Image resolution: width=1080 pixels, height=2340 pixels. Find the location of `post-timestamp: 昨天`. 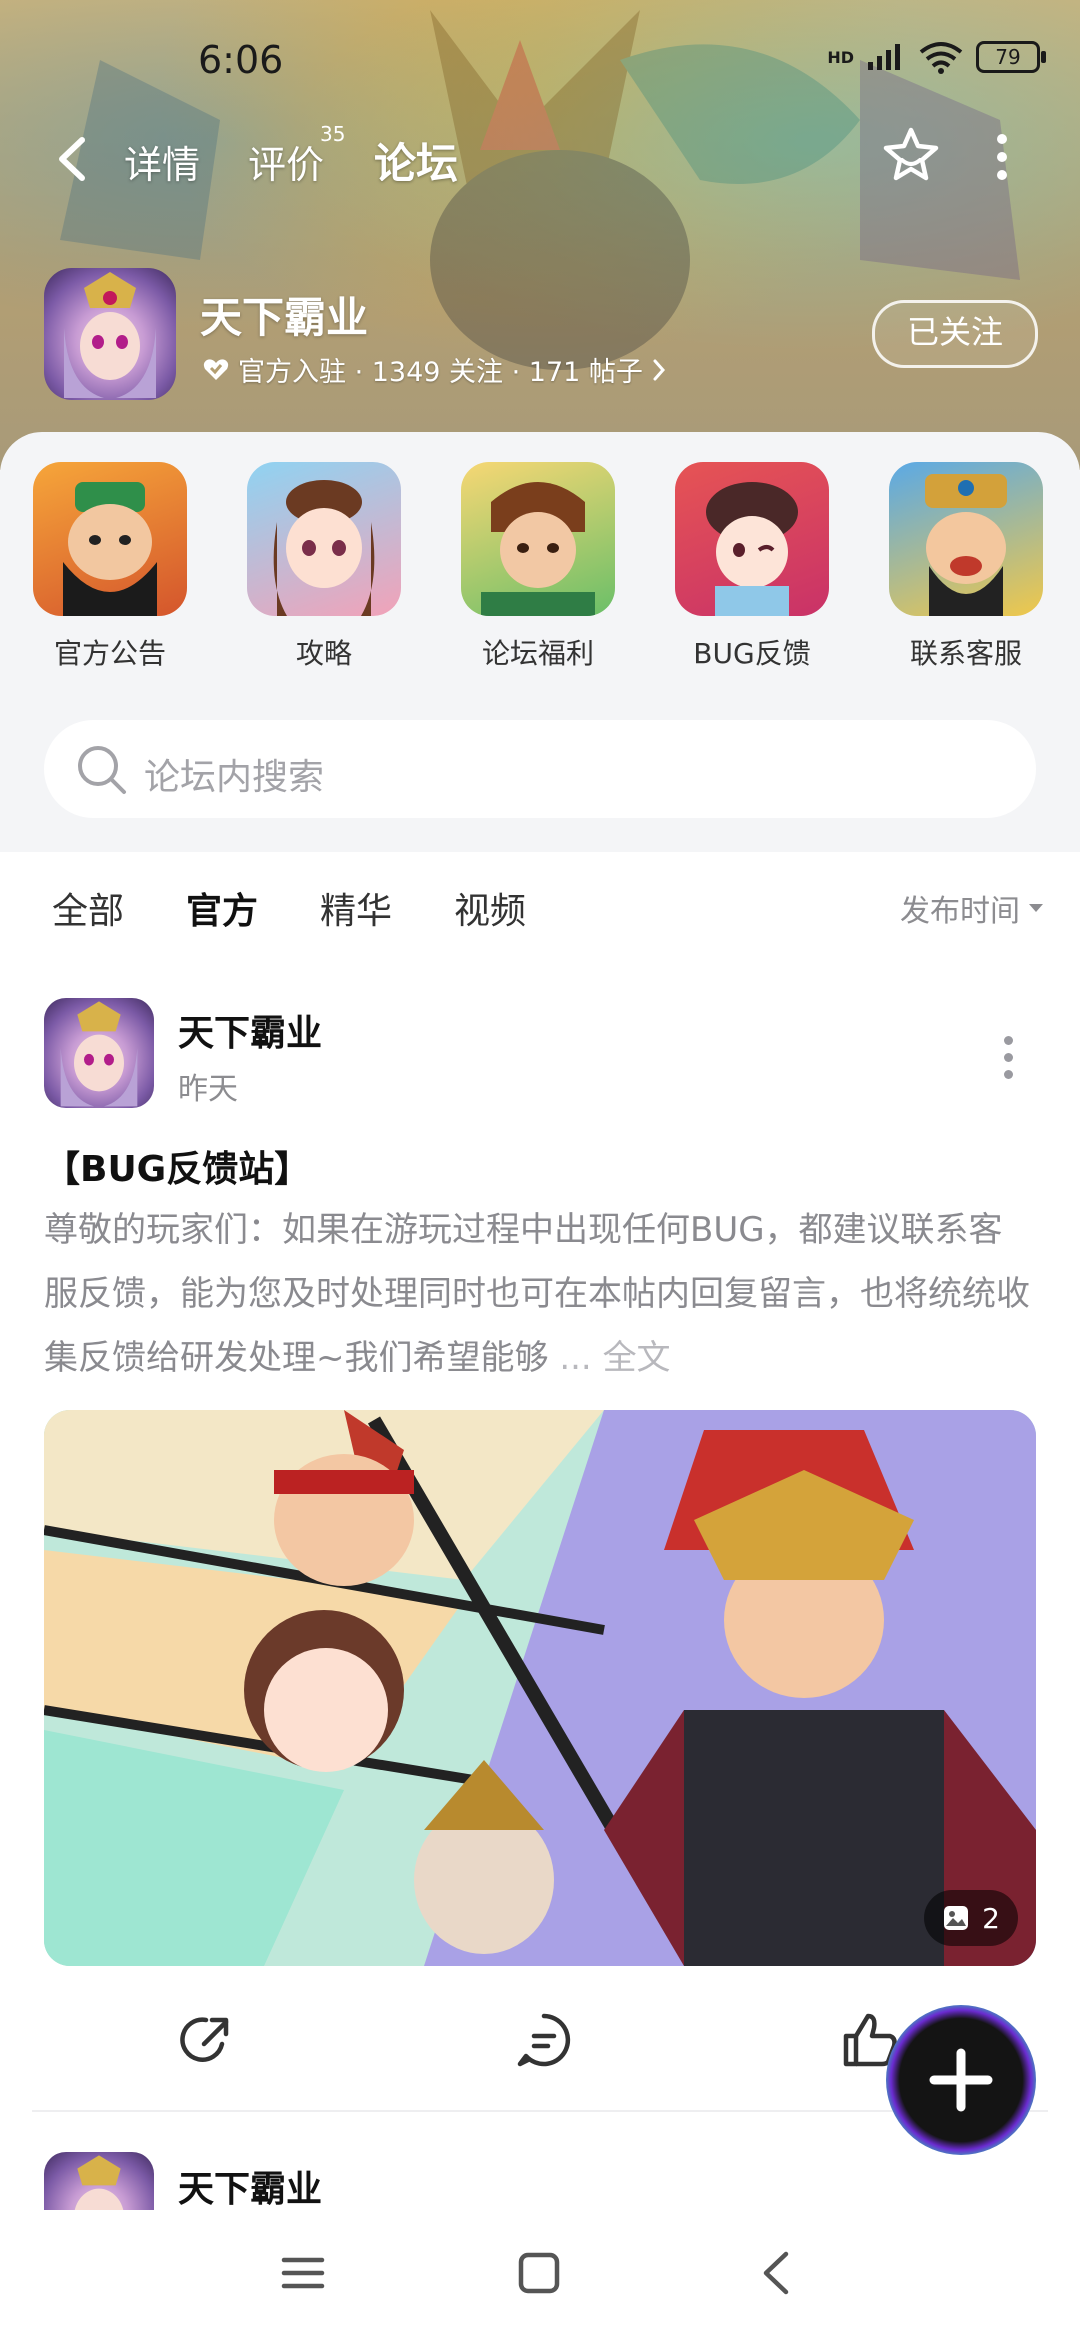

post-timestamp: 昨天 is located at coordinates (208, 1089).